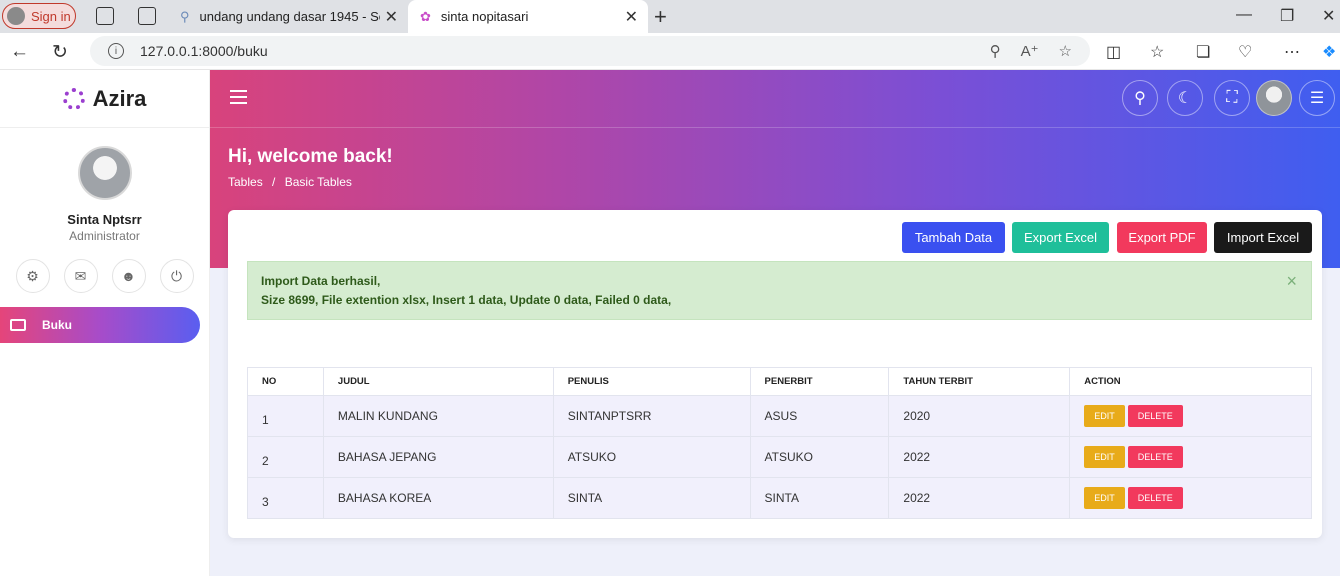  I want to click on site-info-icon: i, so click(116, 51).